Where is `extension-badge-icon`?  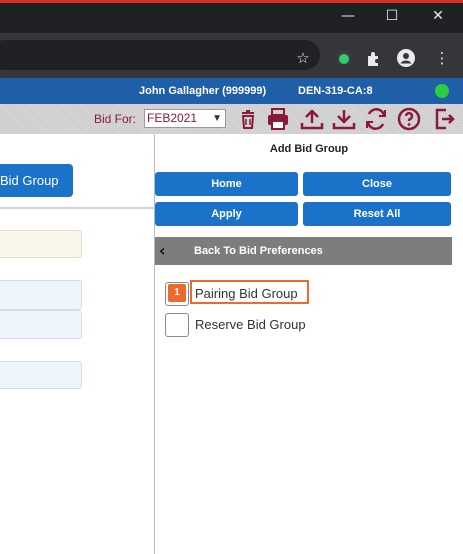
extension-badge-icon is located at coordinates (344, 58).